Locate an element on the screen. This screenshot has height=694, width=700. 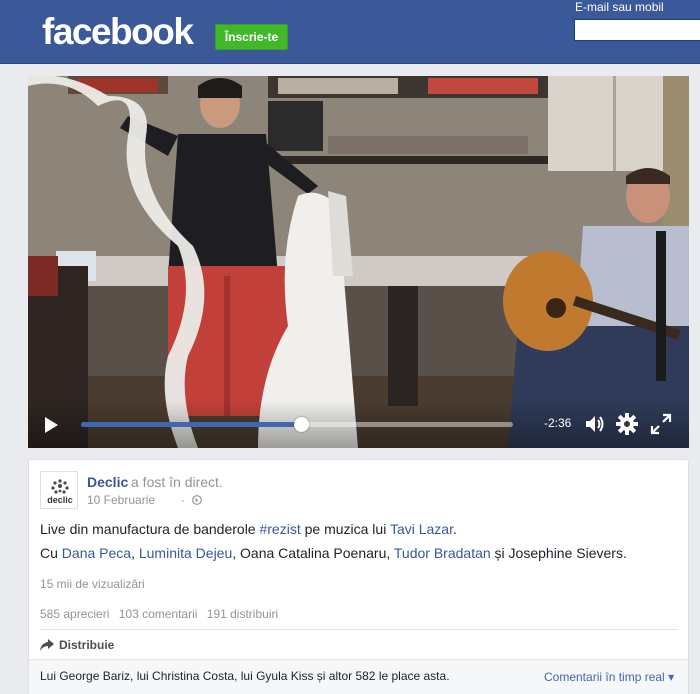
facebook-logo: facebook is located at coordinates (118, 32).